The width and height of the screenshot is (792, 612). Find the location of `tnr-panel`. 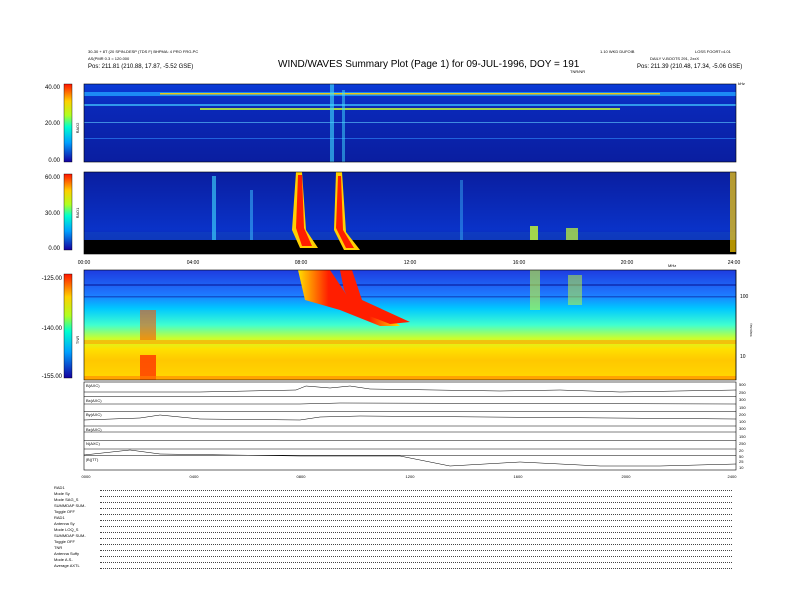

tnr-panel is located at coordinates (410, 325).